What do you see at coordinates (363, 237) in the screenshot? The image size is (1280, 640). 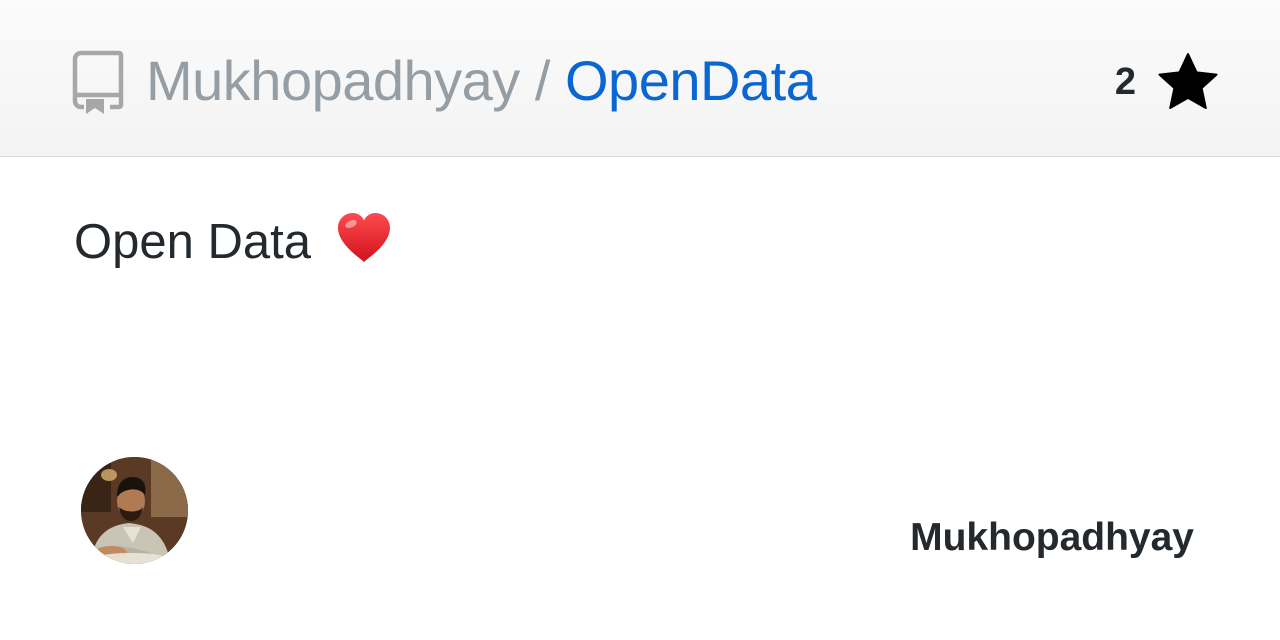 I see `red-heart-emoji` at bounding box center [363, 237].